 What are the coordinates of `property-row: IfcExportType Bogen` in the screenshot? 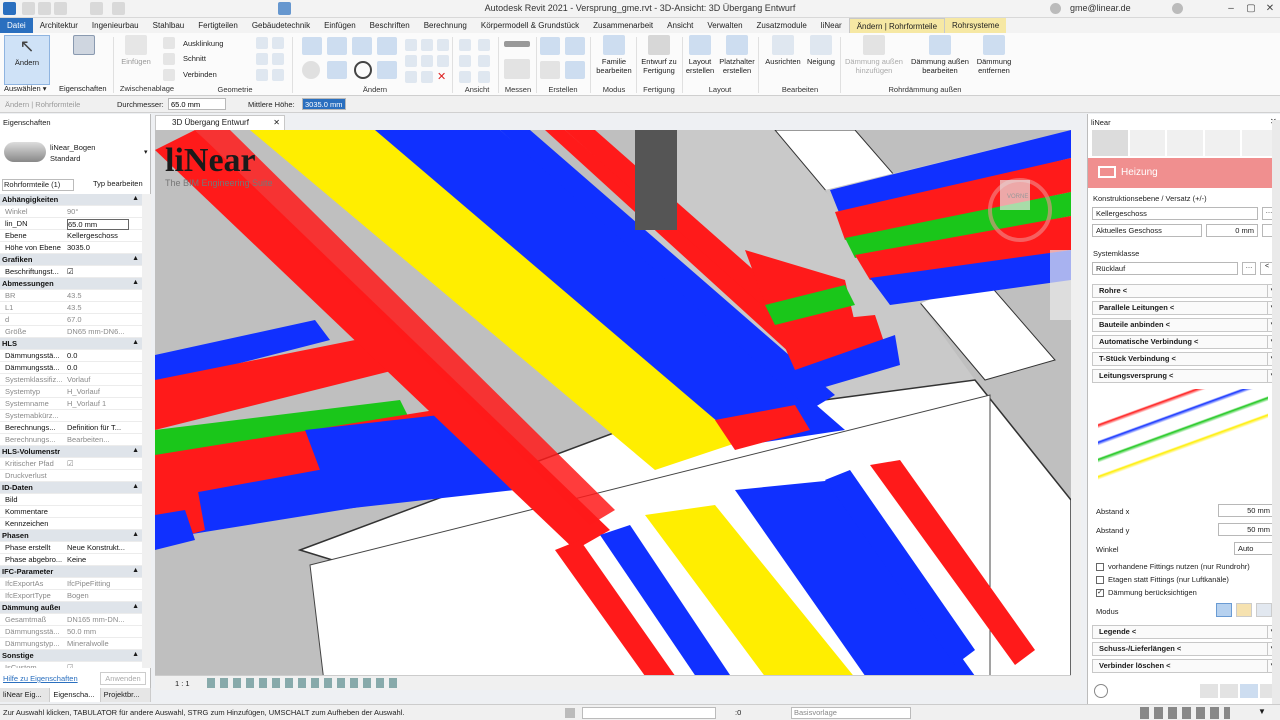 It's located at (71, 596).